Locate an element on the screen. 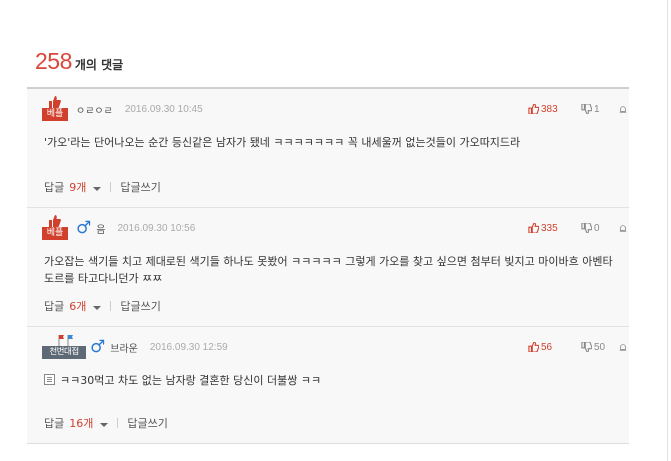 Image resolution: width=671 pixels, height=461 pixels. comment-body: ㅋㅋ30먹고 차도 없는 남자랑 결혼한 당신이 더불쌍 ㅋㅋ is located at coordinates (331, 380).